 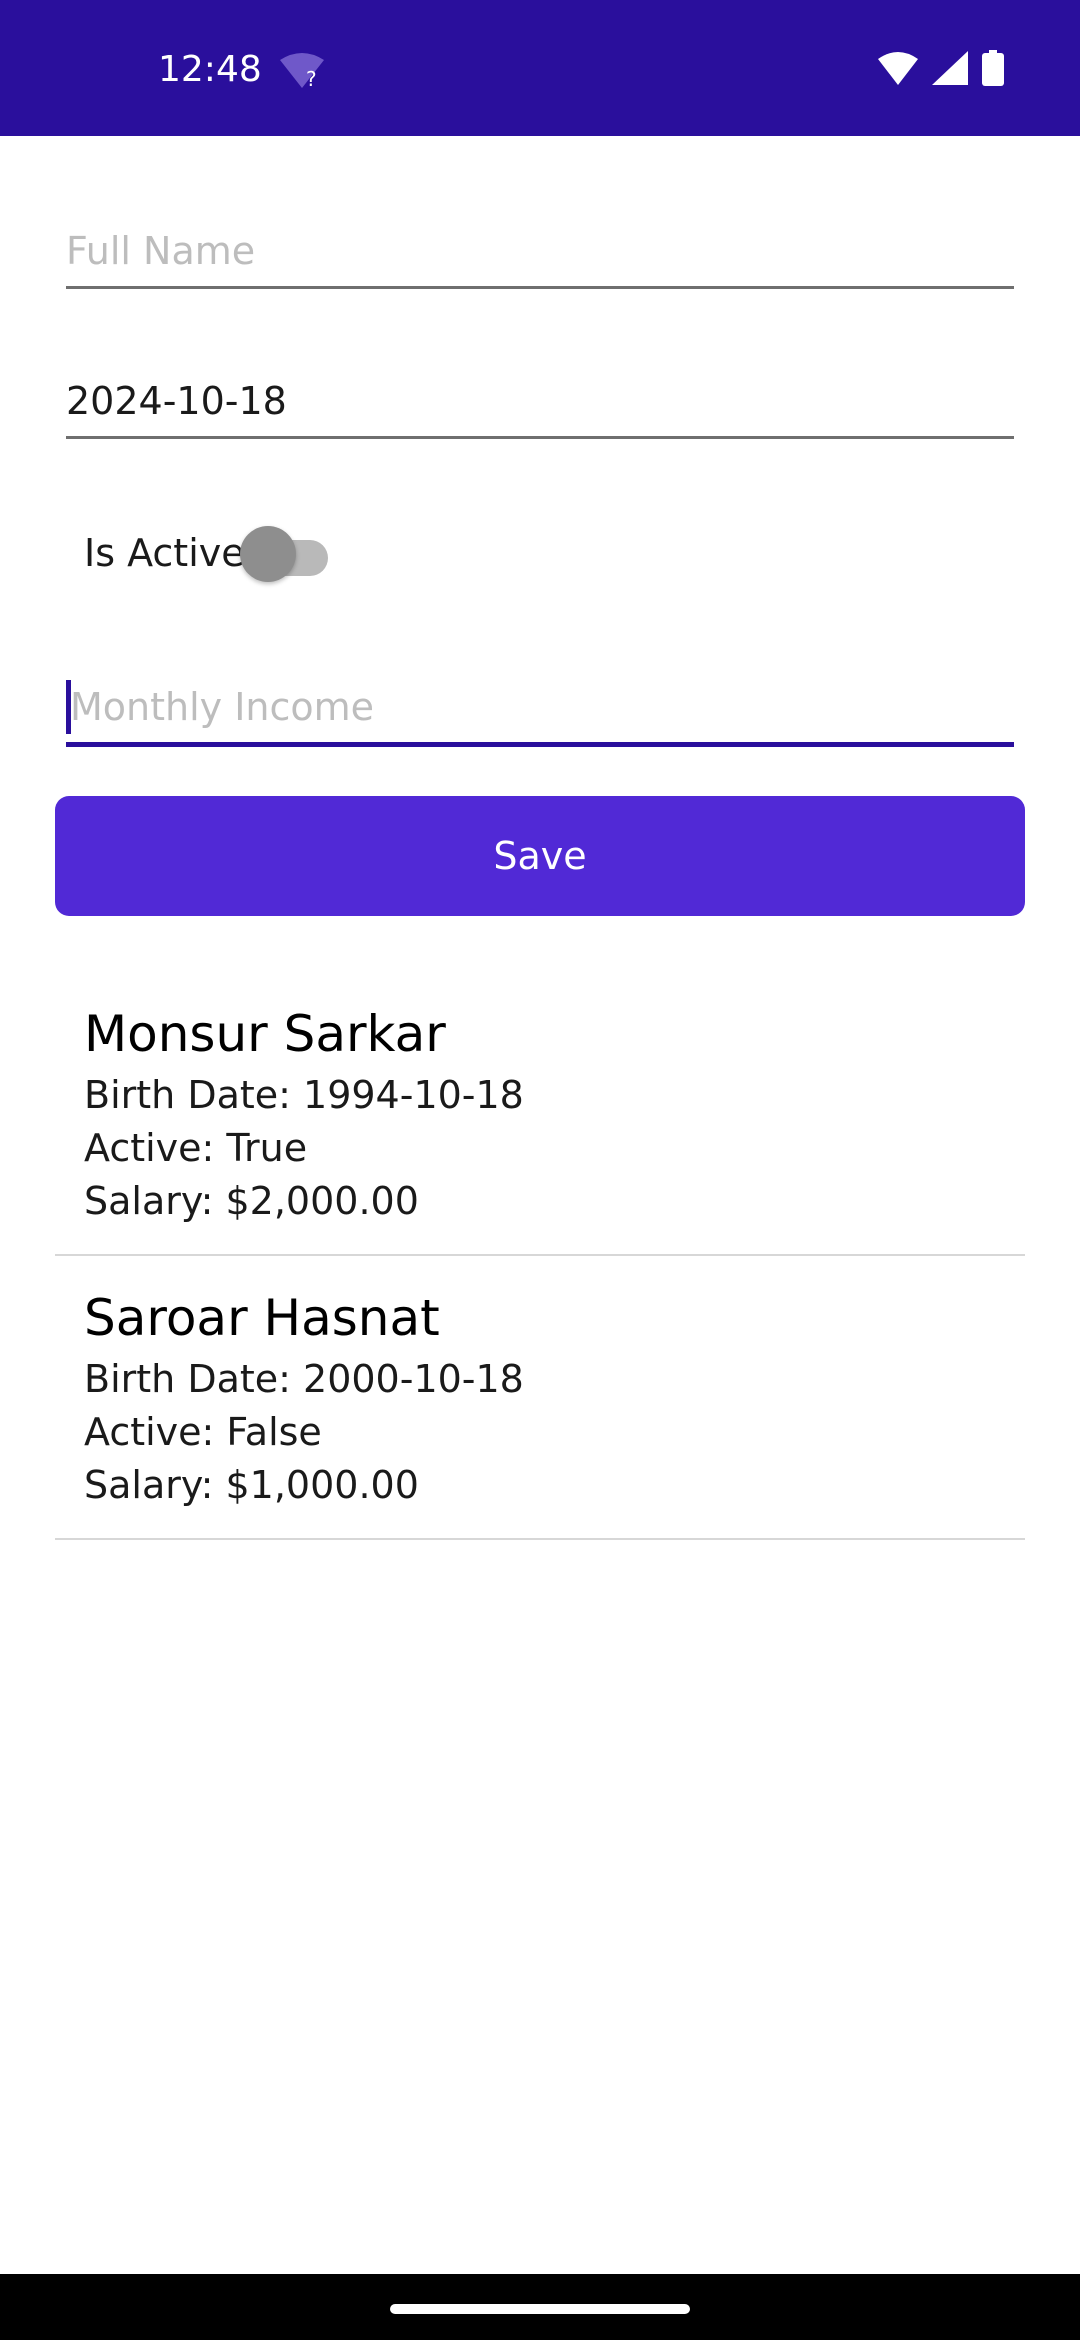 What do you see at coordinates (251, 1485) in the screenshot?
I see `person-salary: Salary: $1,000.00` at bounding box center [251, 1485].